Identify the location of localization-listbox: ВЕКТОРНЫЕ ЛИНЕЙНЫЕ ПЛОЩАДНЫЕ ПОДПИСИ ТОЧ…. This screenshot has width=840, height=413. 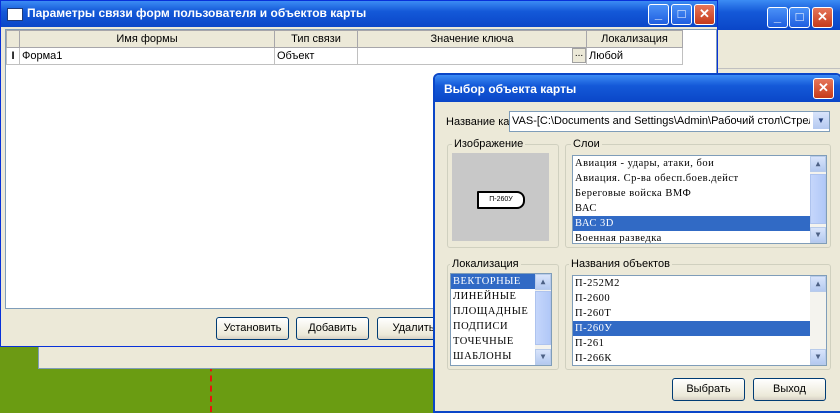
(501, 319).